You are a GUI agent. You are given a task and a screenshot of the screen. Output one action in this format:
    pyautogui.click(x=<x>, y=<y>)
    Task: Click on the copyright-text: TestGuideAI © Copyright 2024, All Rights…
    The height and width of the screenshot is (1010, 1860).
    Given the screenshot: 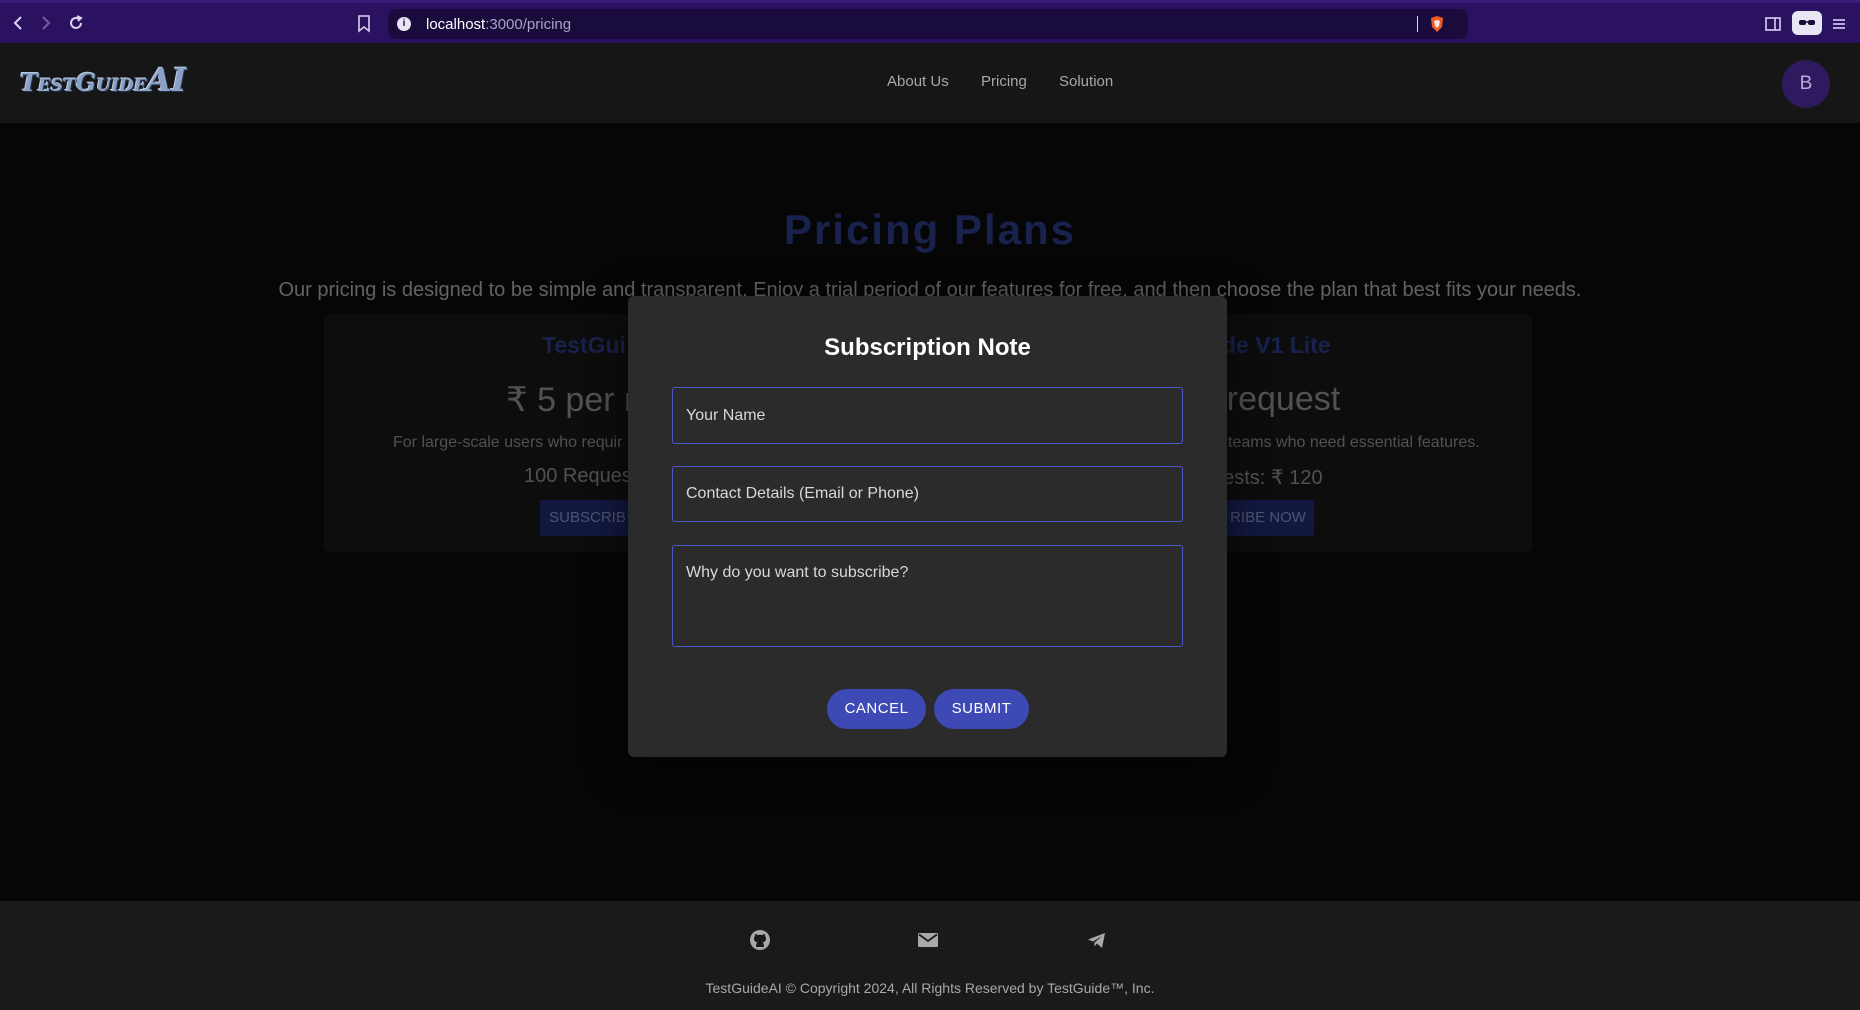 What is the action you would take?
    pyautogui.click(x=930, y=988)
    